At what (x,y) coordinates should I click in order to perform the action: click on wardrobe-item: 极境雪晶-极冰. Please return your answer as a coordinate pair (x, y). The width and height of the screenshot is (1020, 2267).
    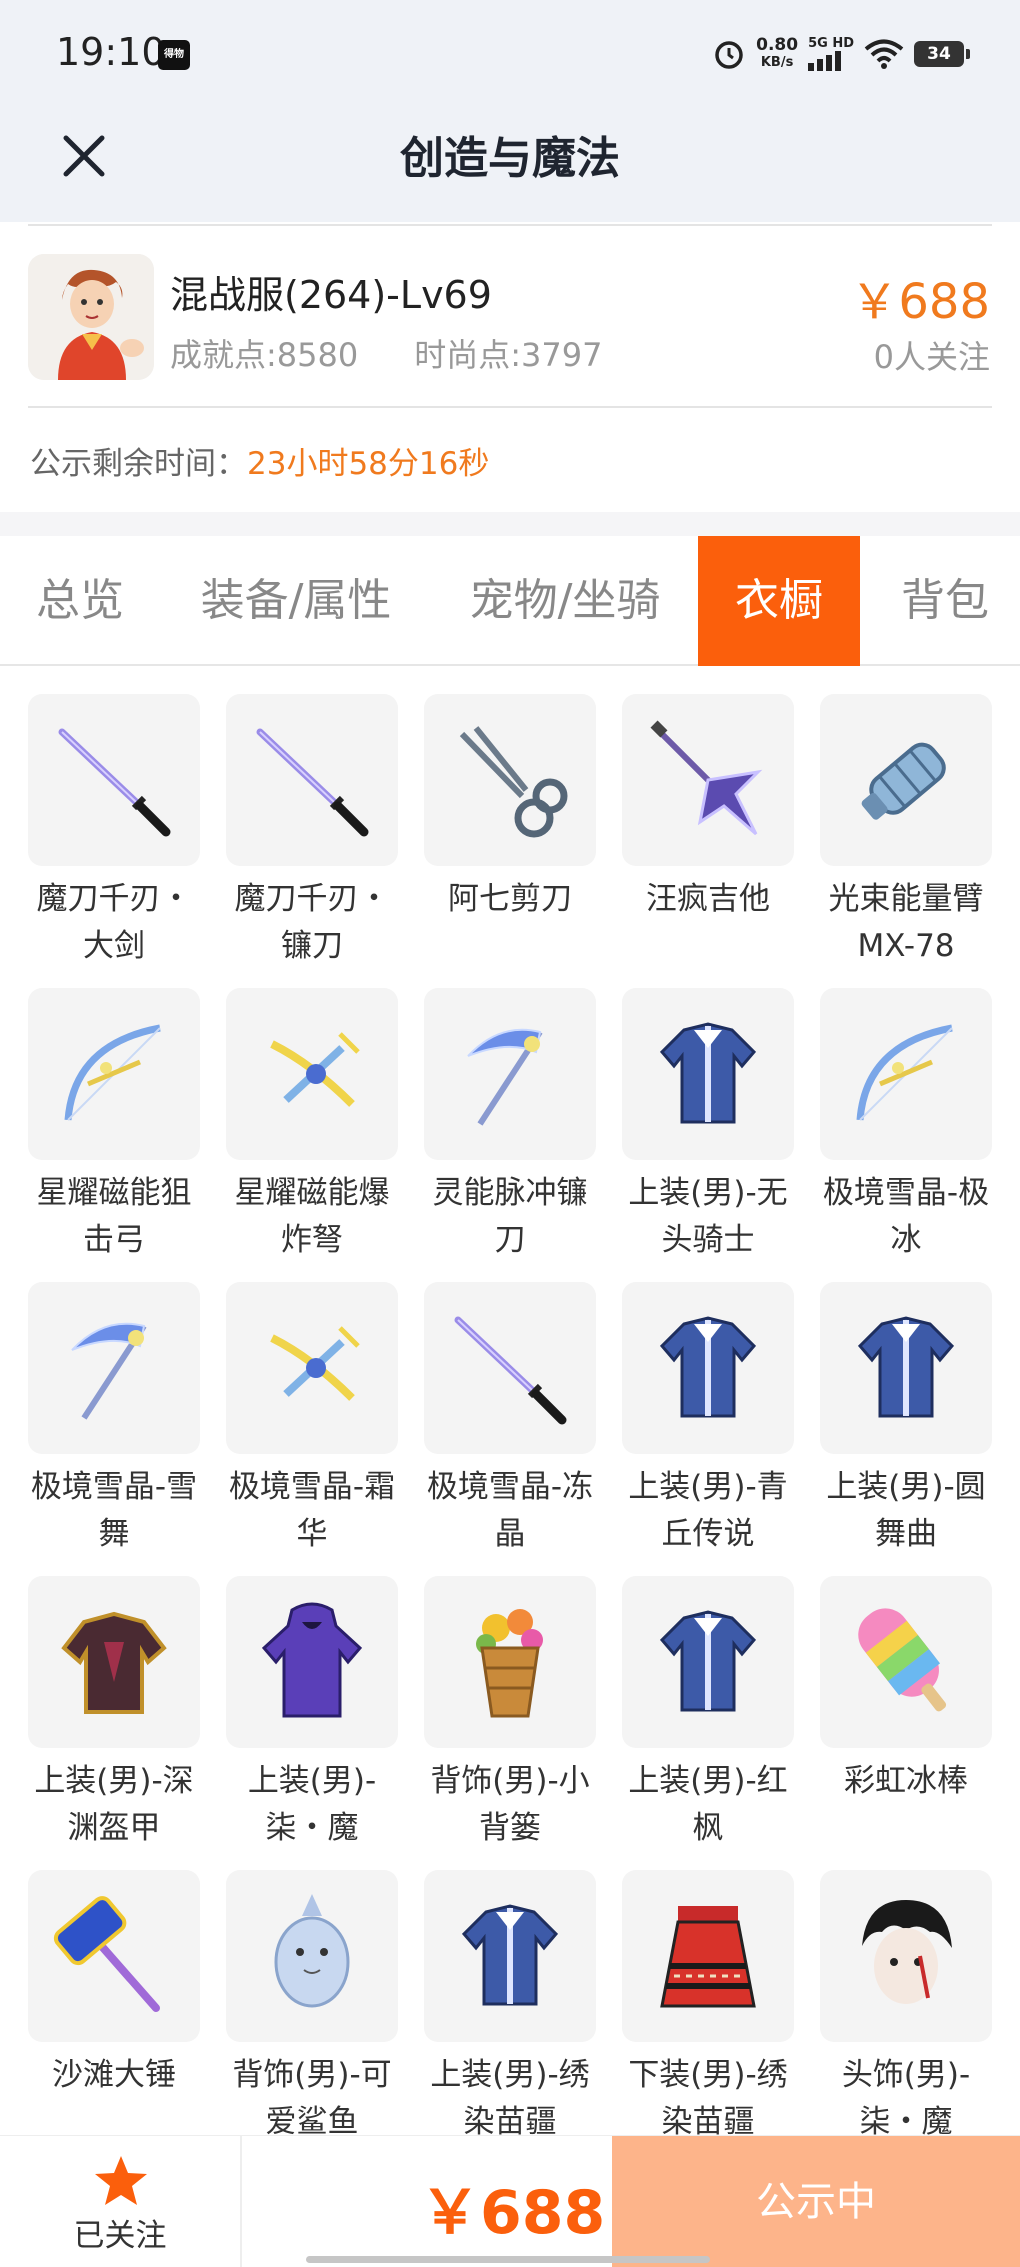
    Looking at the image, I should click on (906, 1135).